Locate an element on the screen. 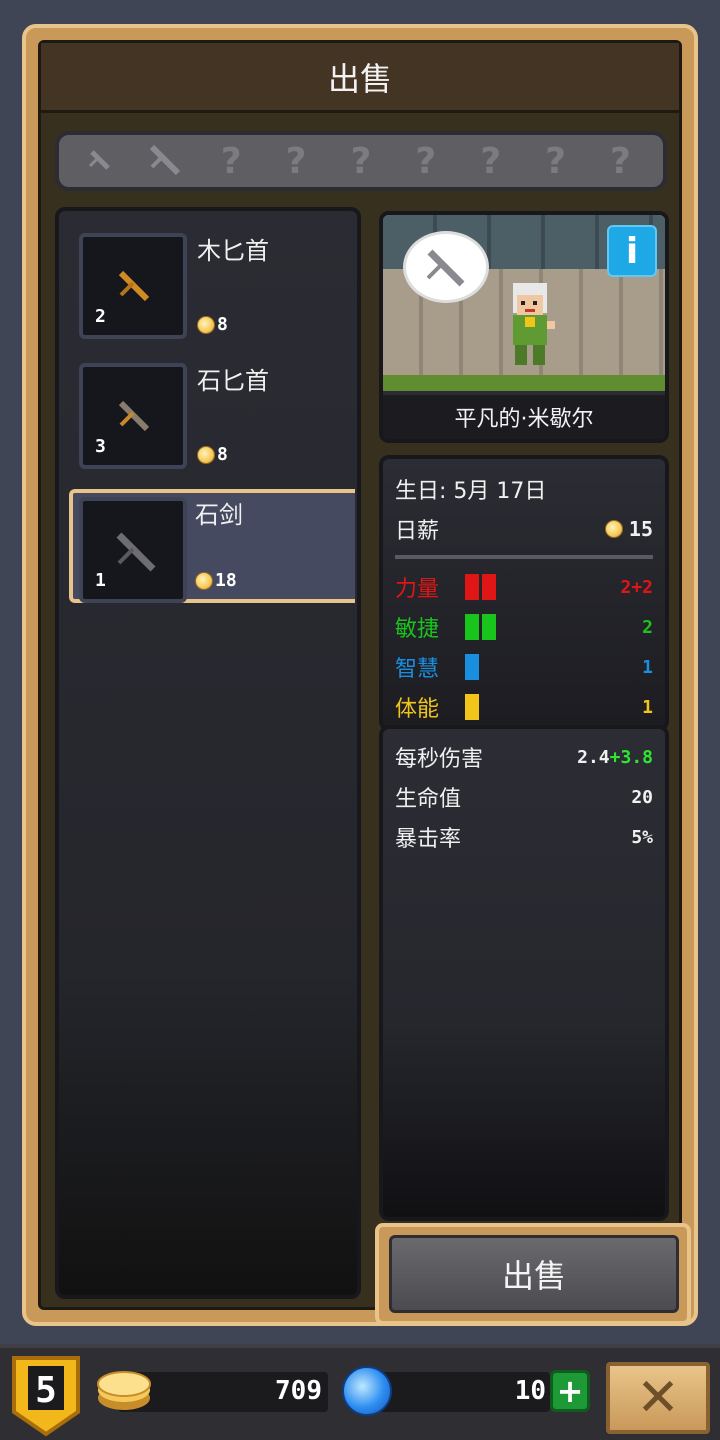 The width and height of the screenshot is (720, 1440). gem-icon is located at coordinates (367, 1391).